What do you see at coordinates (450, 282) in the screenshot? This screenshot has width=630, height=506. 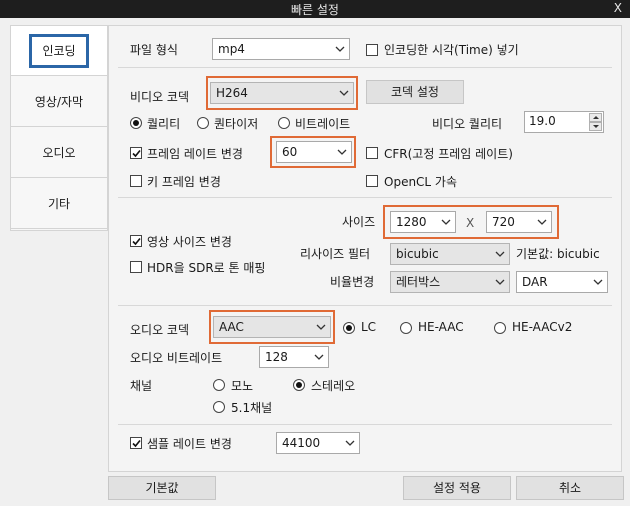 I see `ratio-select: 레터박스` at bounding box center [450, 282].